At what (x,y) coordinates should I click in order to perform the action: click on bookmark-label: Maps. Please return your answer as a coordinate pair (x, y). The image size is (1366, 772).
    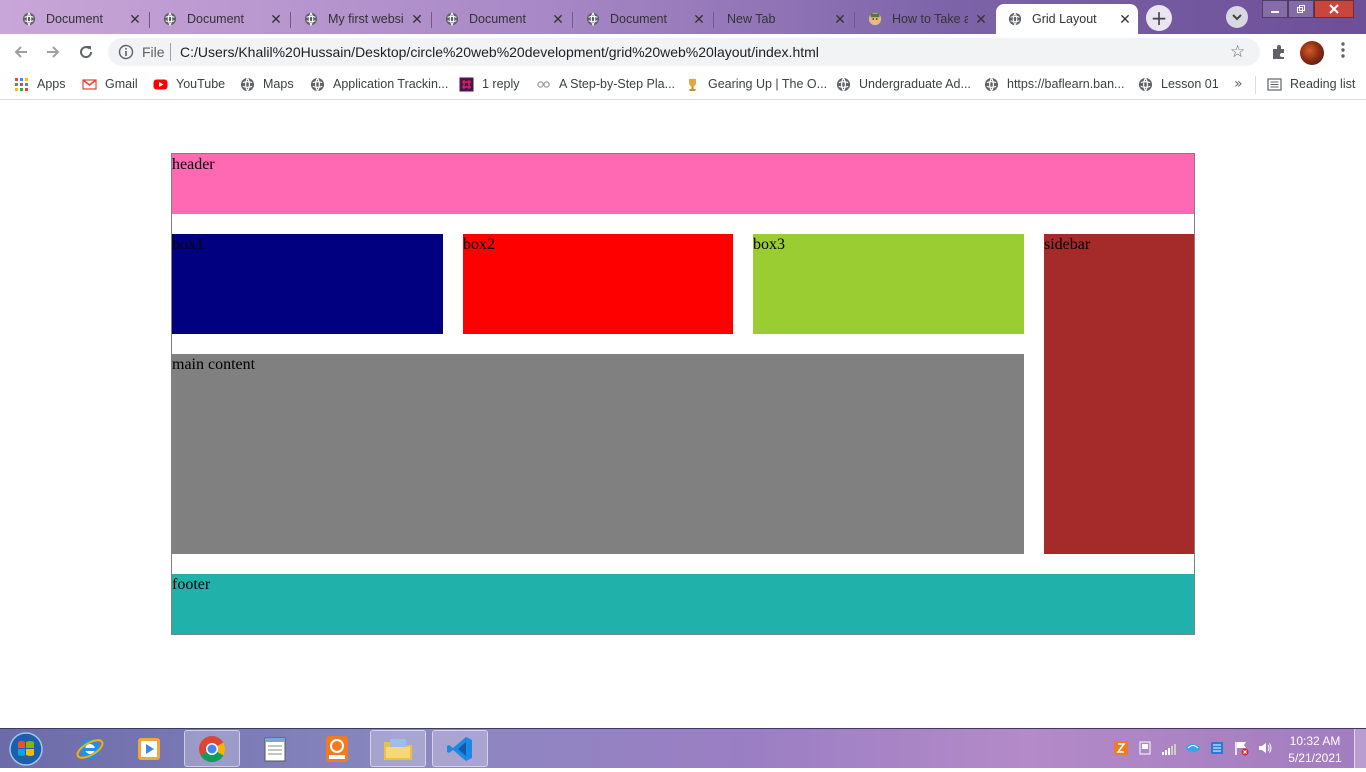
    Looking at the image, I should click on (278, 84).